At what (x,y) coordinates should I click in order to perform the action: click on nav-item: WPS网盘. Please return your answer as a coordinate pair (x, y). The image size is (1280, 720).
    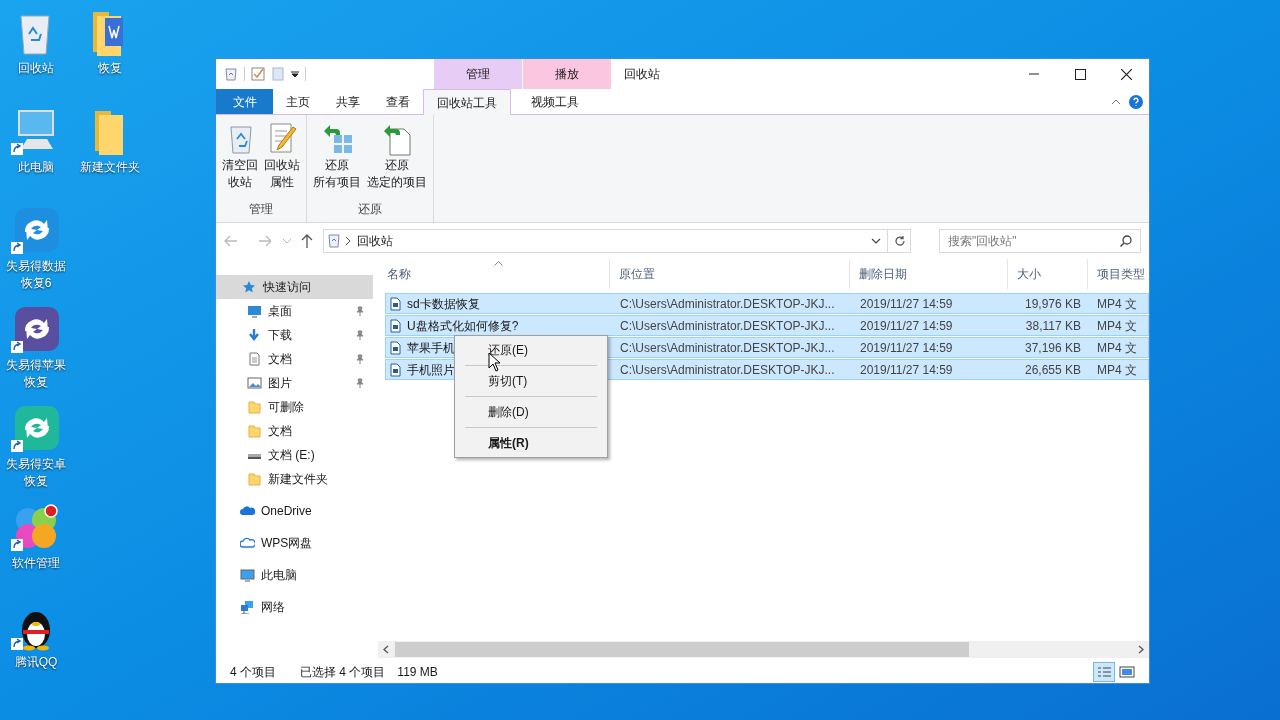
    Looking at the image, I should click on (294, 543).